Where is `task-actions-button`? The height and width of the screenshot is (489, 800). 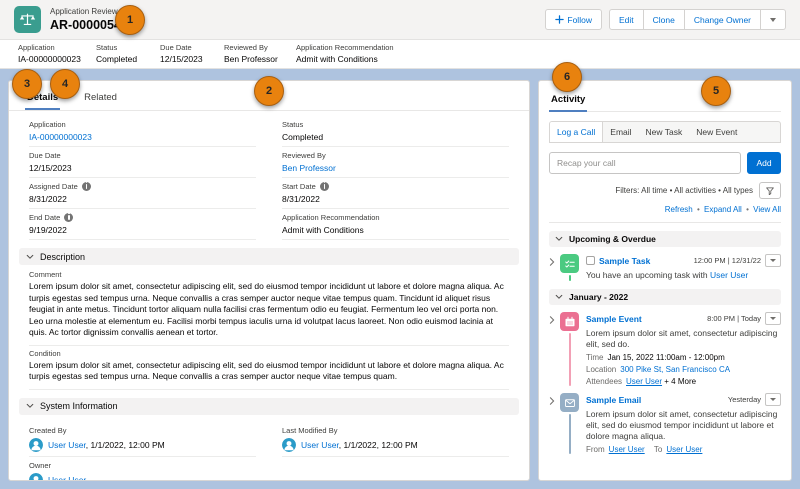
task-actions-button is located at coordinates (773, 260).